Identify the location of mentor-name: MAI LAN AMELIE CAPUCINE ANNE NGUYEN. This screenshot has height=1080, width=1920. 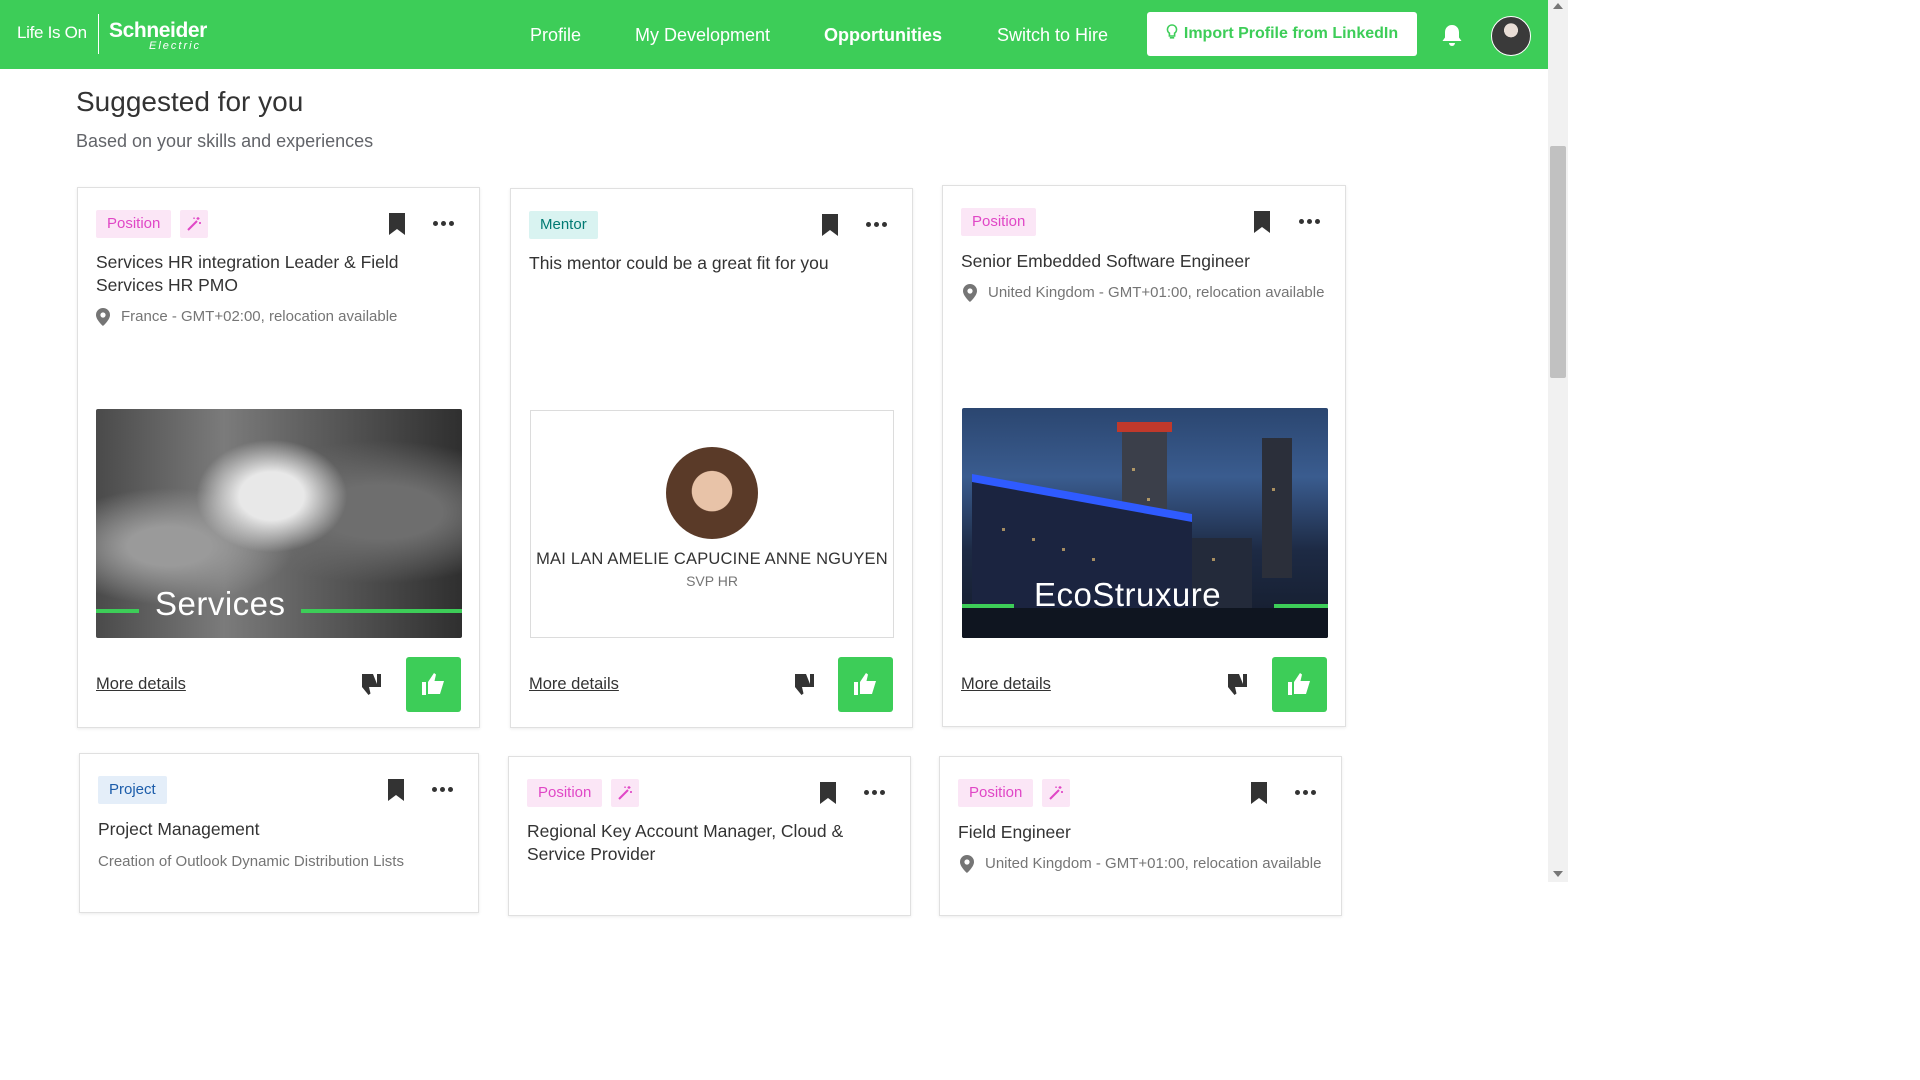
(712, 559).